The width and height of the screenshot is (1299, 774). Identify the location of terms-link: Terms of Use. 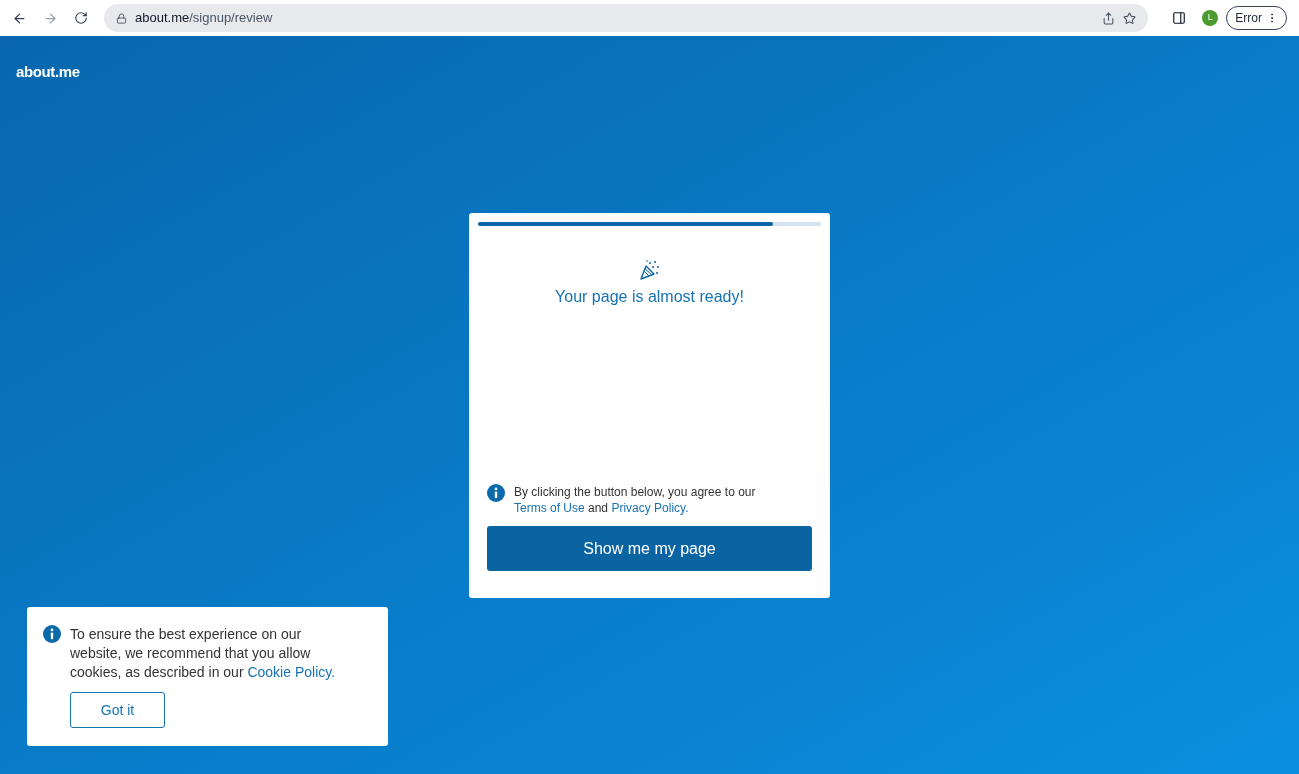
(549, 508).